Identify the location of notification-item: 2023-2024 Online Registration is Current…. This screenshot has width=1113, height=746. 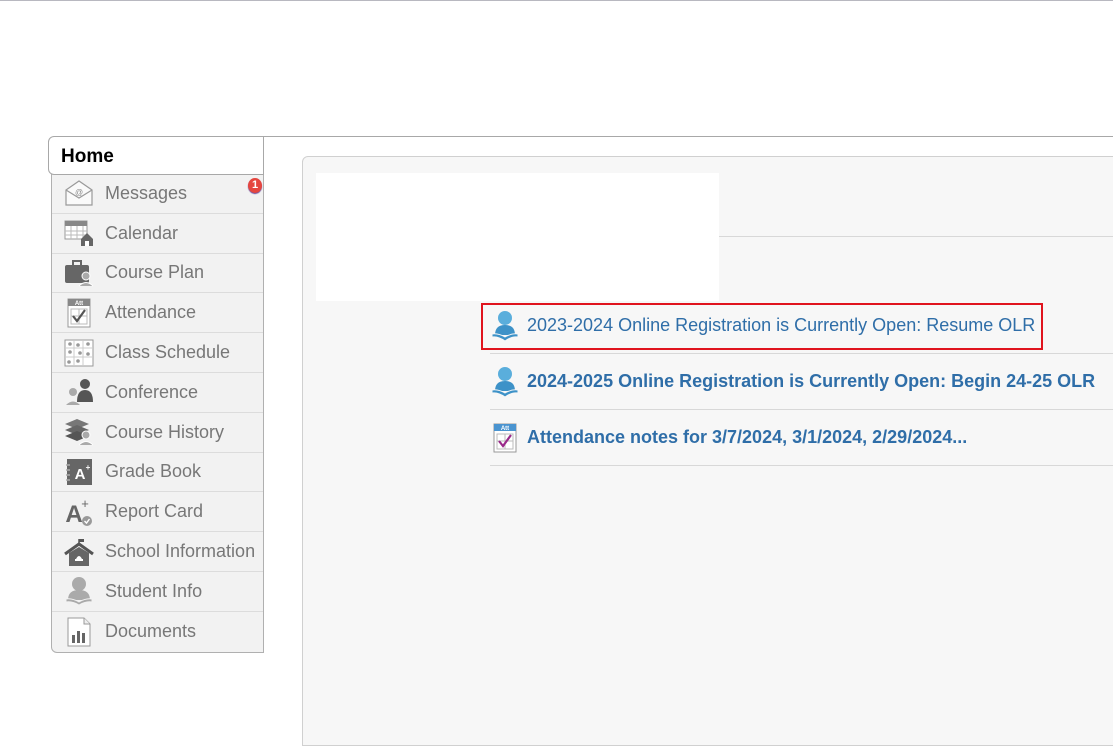
(801, 326).